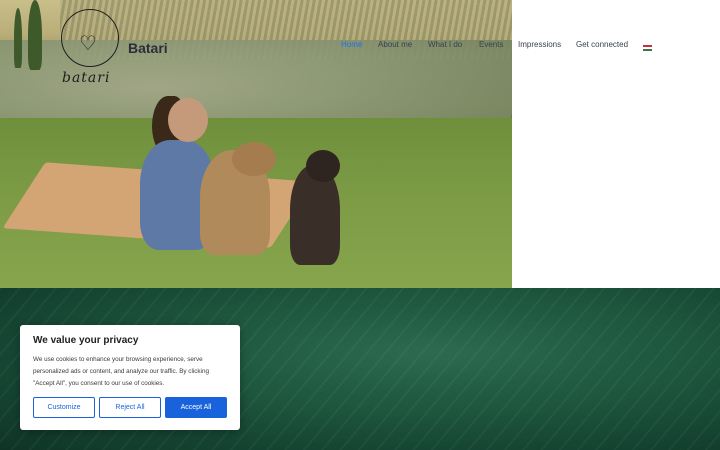 This screenshot has height=450, width=720. Describe the element at coordinates (323, 166) in the screenshot. I see `dark-dog-head` at that location.